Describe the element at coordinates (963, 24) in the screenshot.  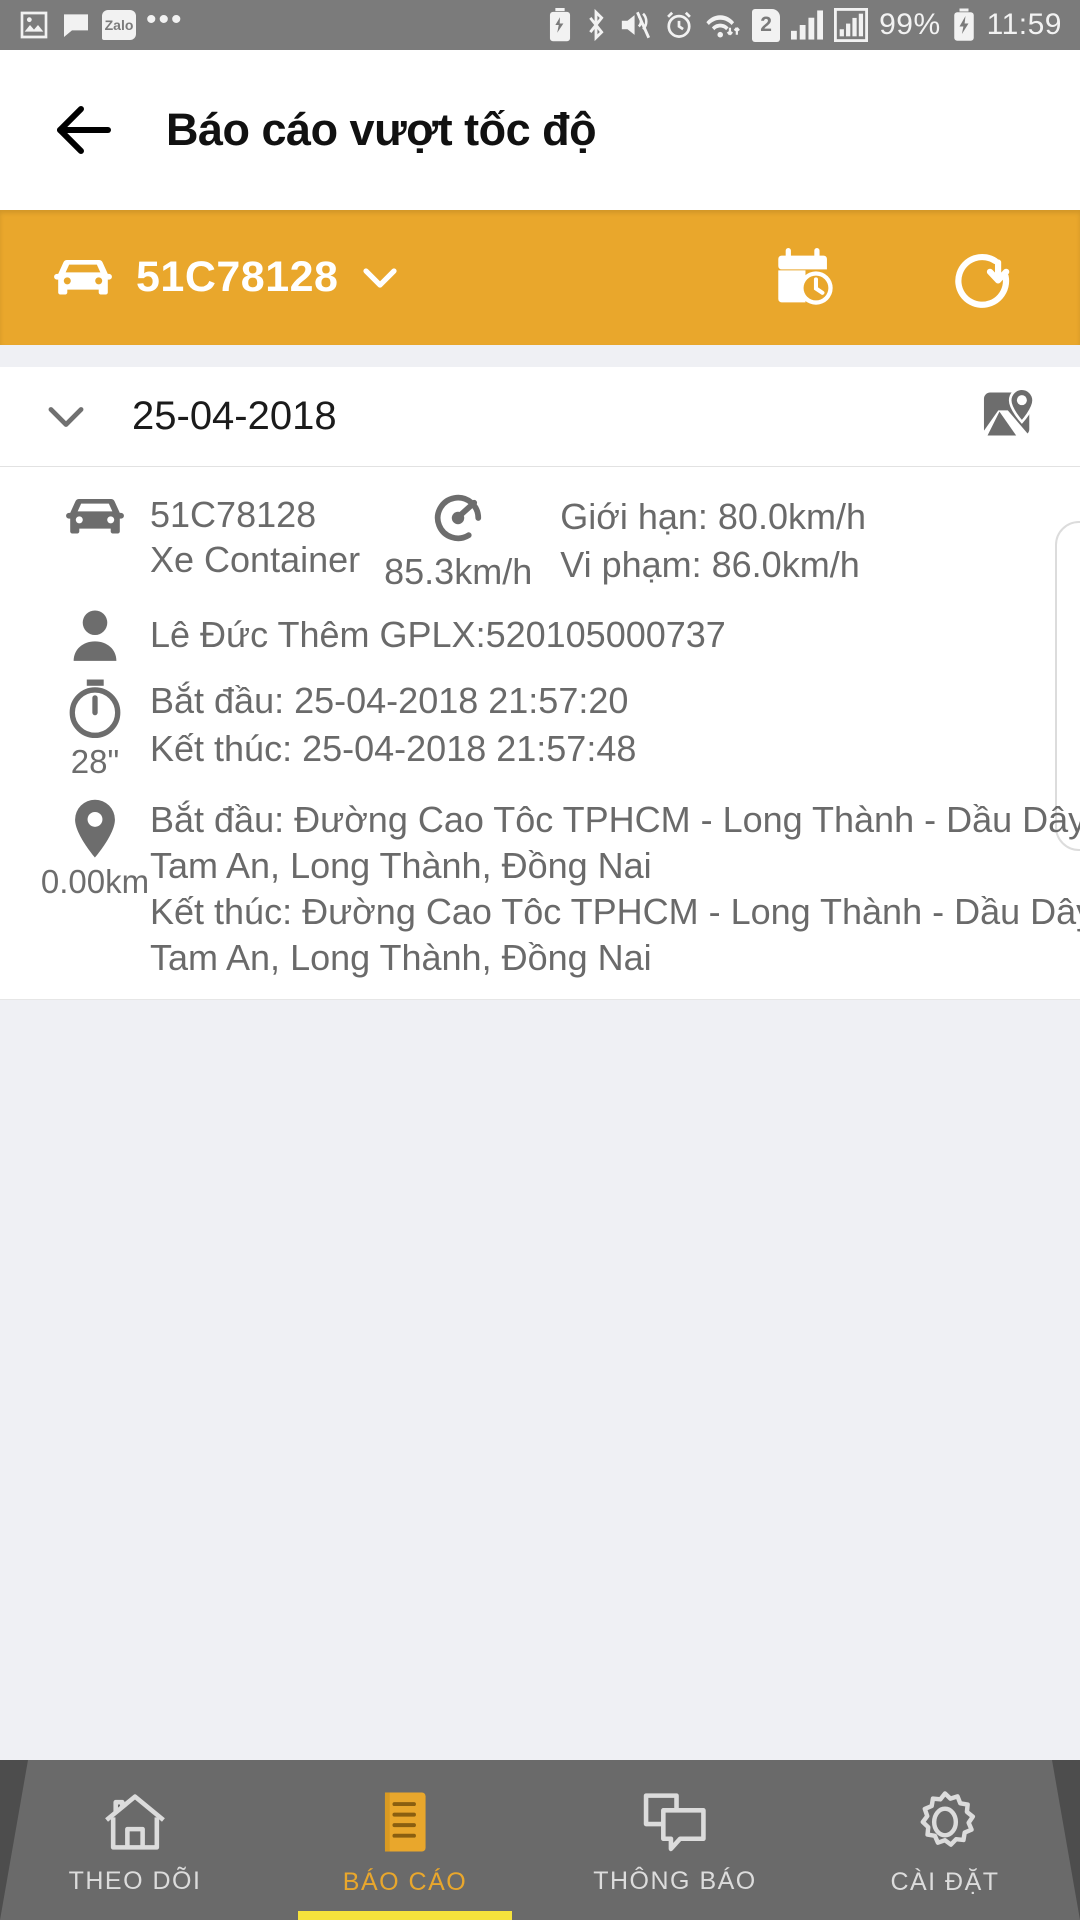
I see `battery-charging-icon` at that location.